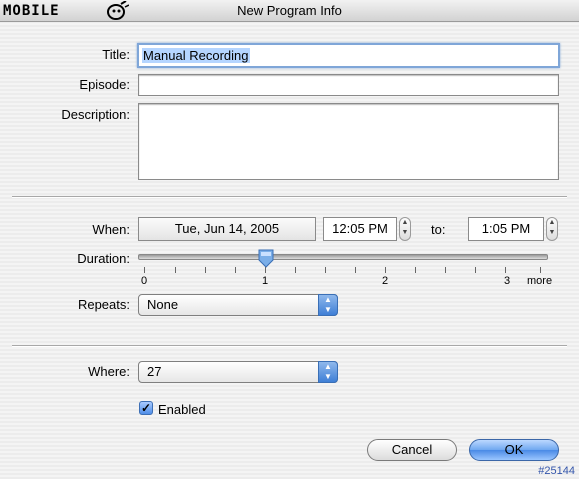  Describe the element at coordinates (438, 229) in the screenshot. I see `to-label: to:` at that location.